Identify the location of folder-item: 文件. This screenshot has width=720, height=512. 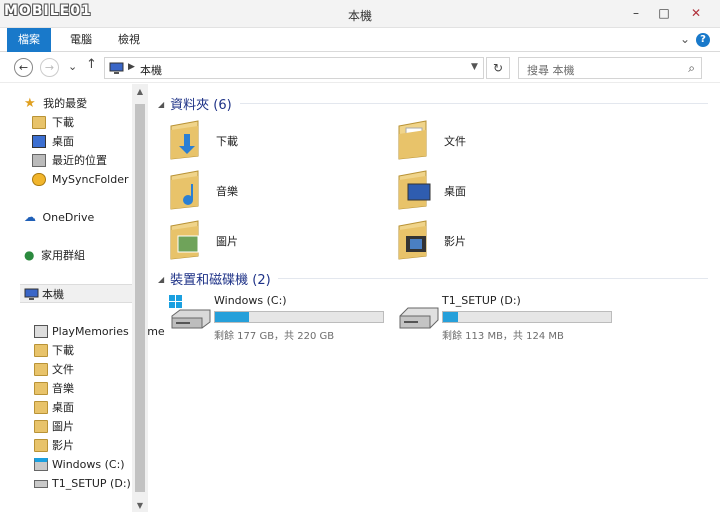
(506, 141).